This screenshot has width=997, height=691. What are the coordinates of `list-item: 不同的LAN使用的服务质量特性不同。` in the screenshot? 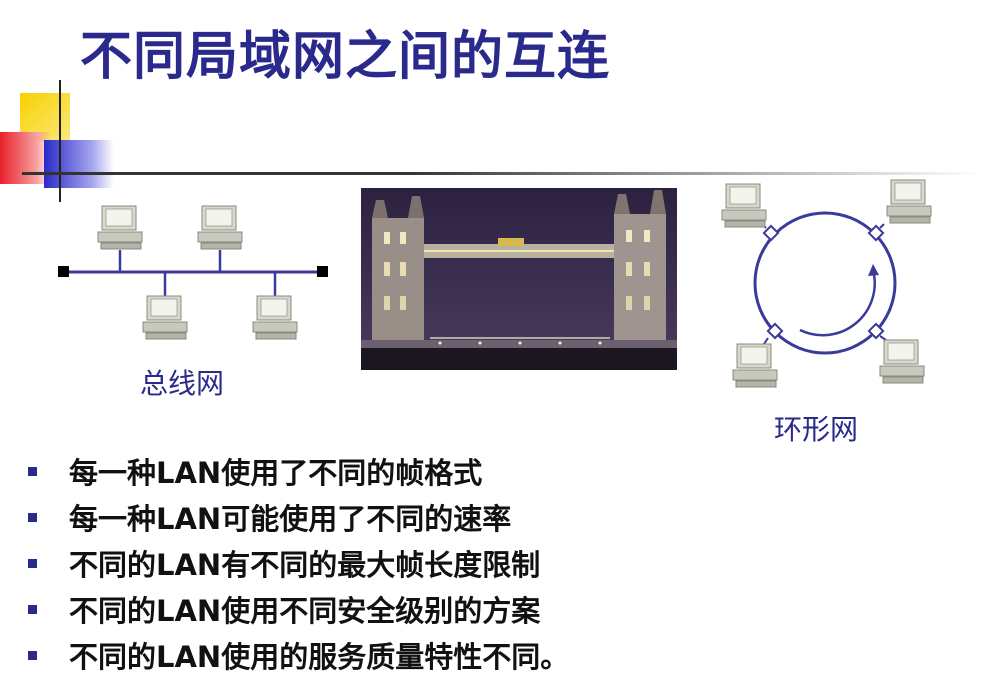 It's located at (298, 655).